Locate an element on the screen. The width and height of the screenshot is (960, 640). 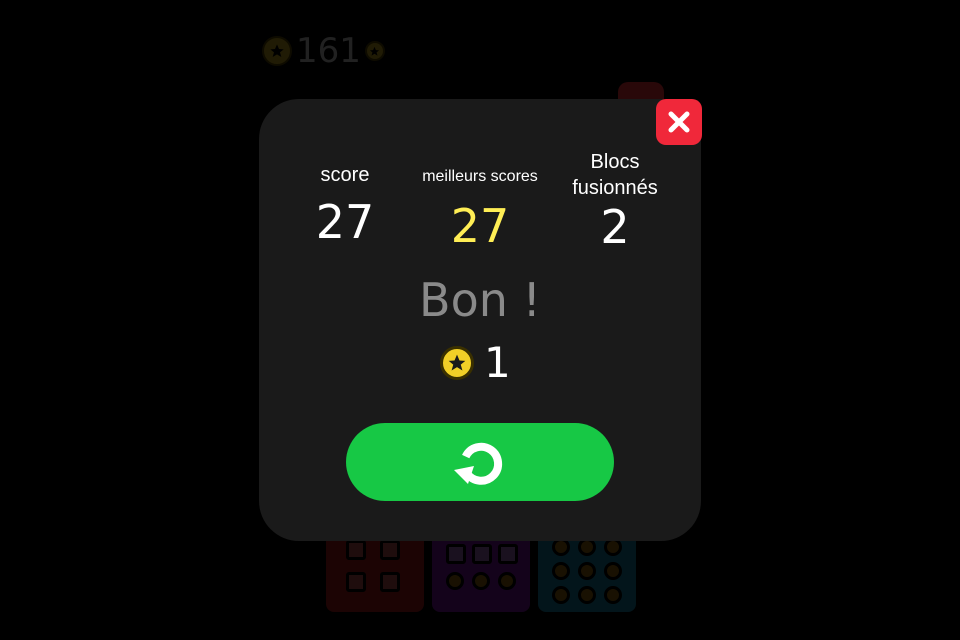
close-icon is located at coordinates (679, 122).